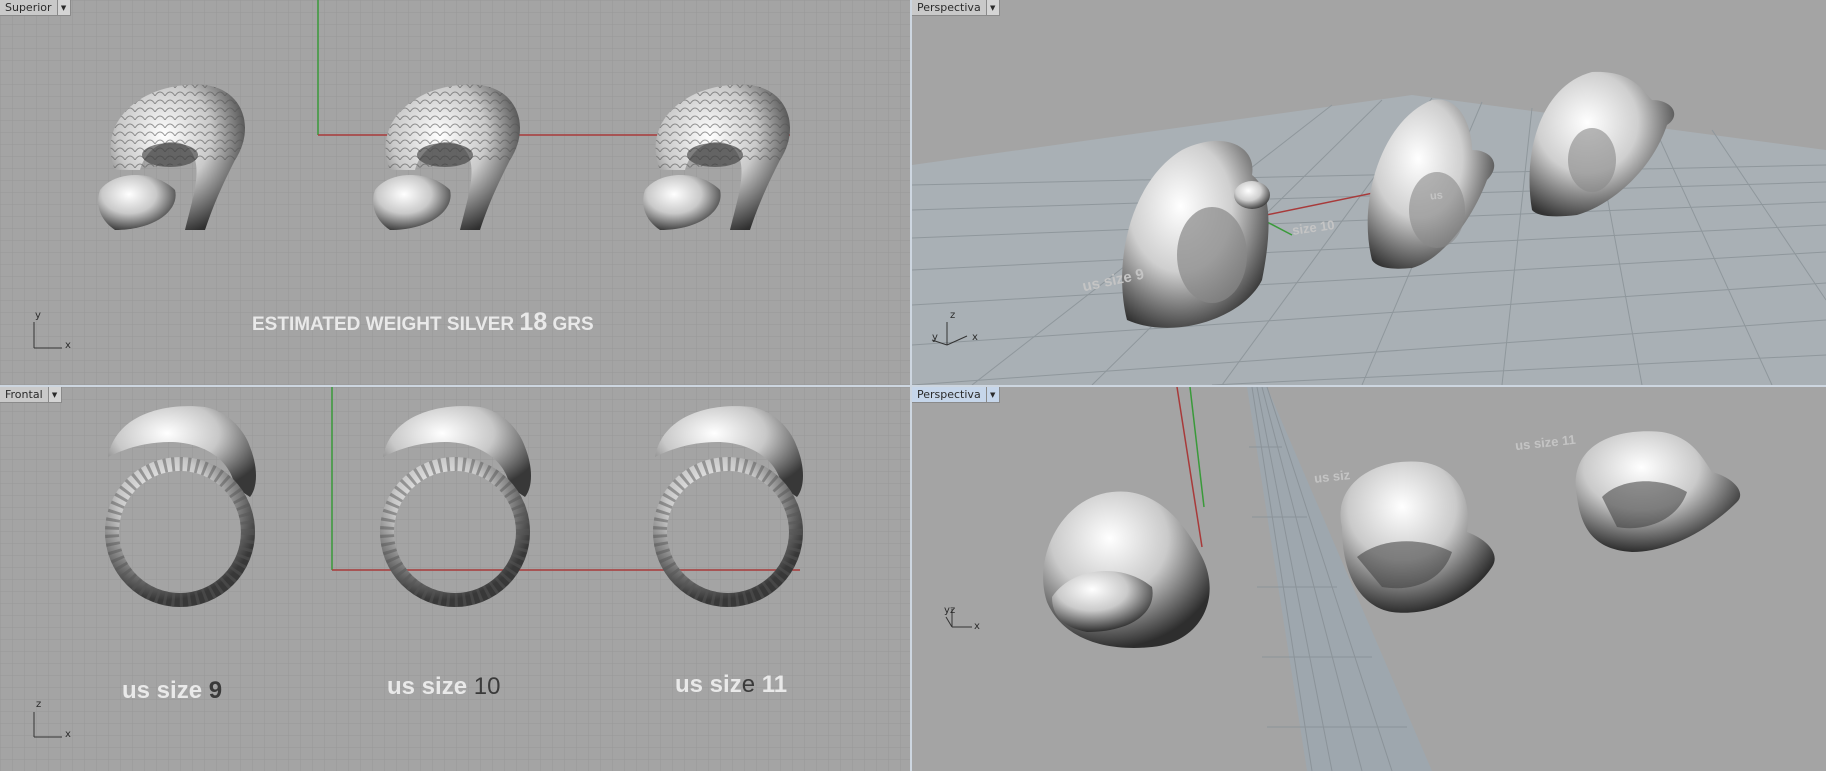 Image resolution: width=1826 pixels, height=771 pixels. Describe the element at coordinates (748, 684) in the screenshot. I see `size-mid: e` at that location.